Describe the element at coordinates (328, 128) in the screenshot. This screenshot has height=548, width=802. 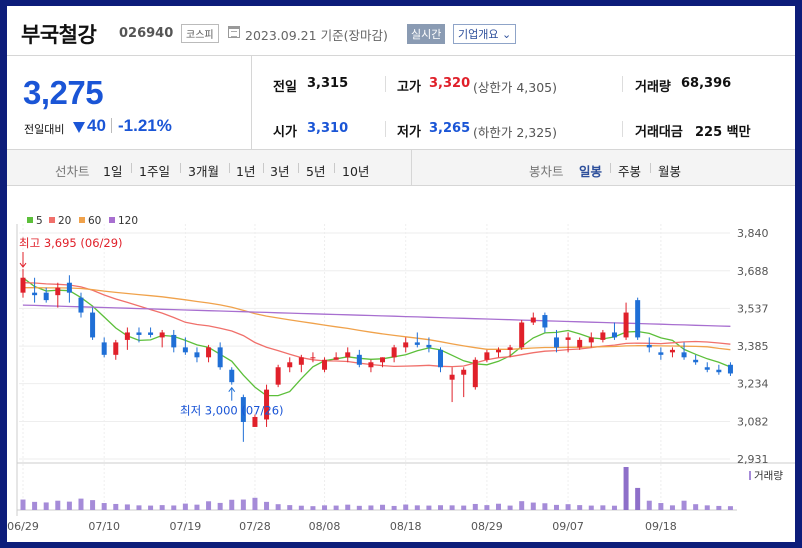
I see `open-value: 3,310` at that location.